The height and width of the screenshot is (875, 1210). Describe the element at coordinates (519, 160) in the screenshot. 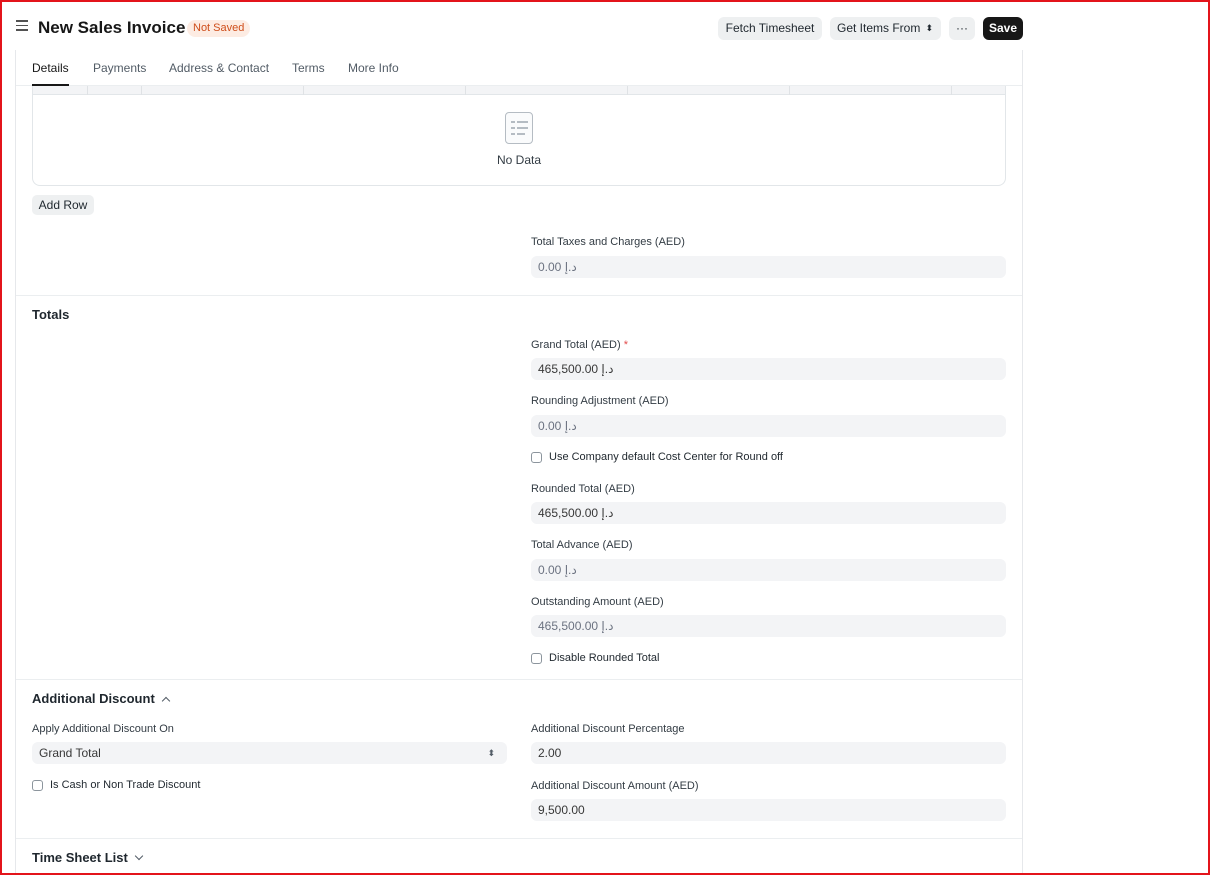

I see `no-data-text: No Data` at that location.